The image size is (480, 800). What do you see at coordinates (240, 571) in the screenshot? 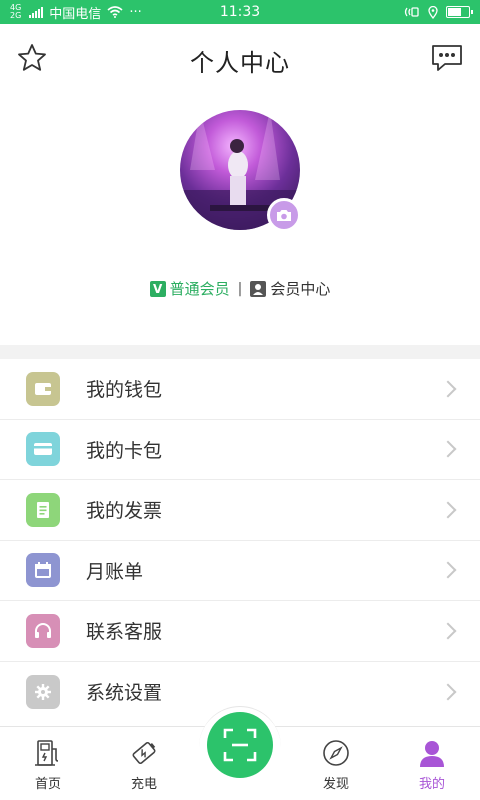
I see `menu-item-monthly-bill: 月账单` at bounding box center [240, 571].